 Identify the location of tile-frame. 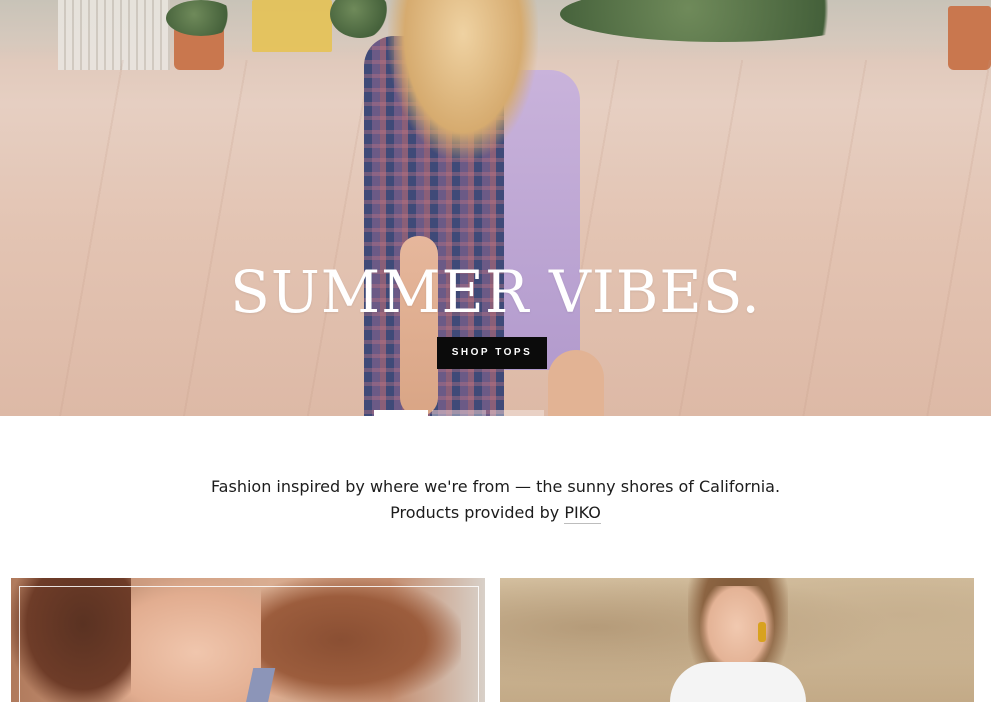
(249, 644).